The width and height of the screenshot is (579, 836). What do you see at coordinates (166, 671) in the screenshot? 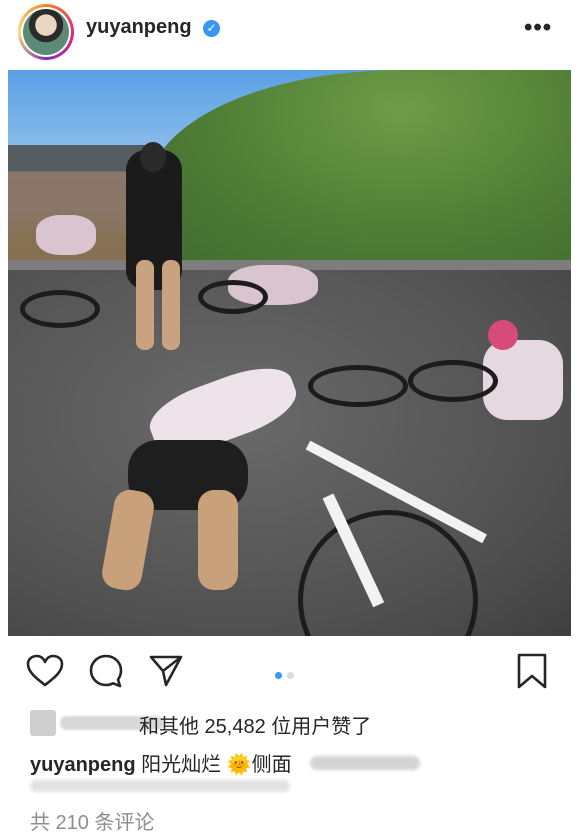
I see `share-icon` at bounding box center [166, 671].